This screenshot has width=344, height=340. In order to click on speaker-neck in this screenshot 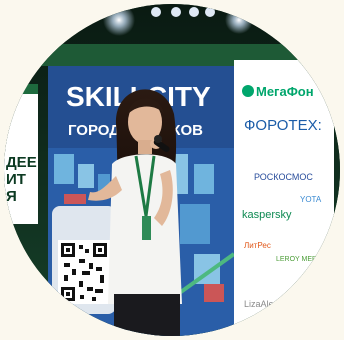, I will do `click(145, 147)`.